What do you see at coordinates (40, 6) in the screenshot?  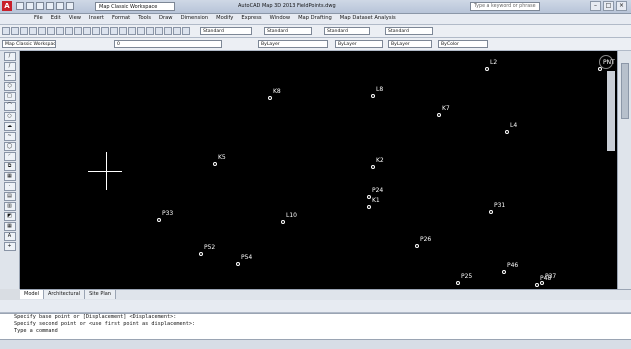 I see `save-icon` at bounding box center [40, 6].